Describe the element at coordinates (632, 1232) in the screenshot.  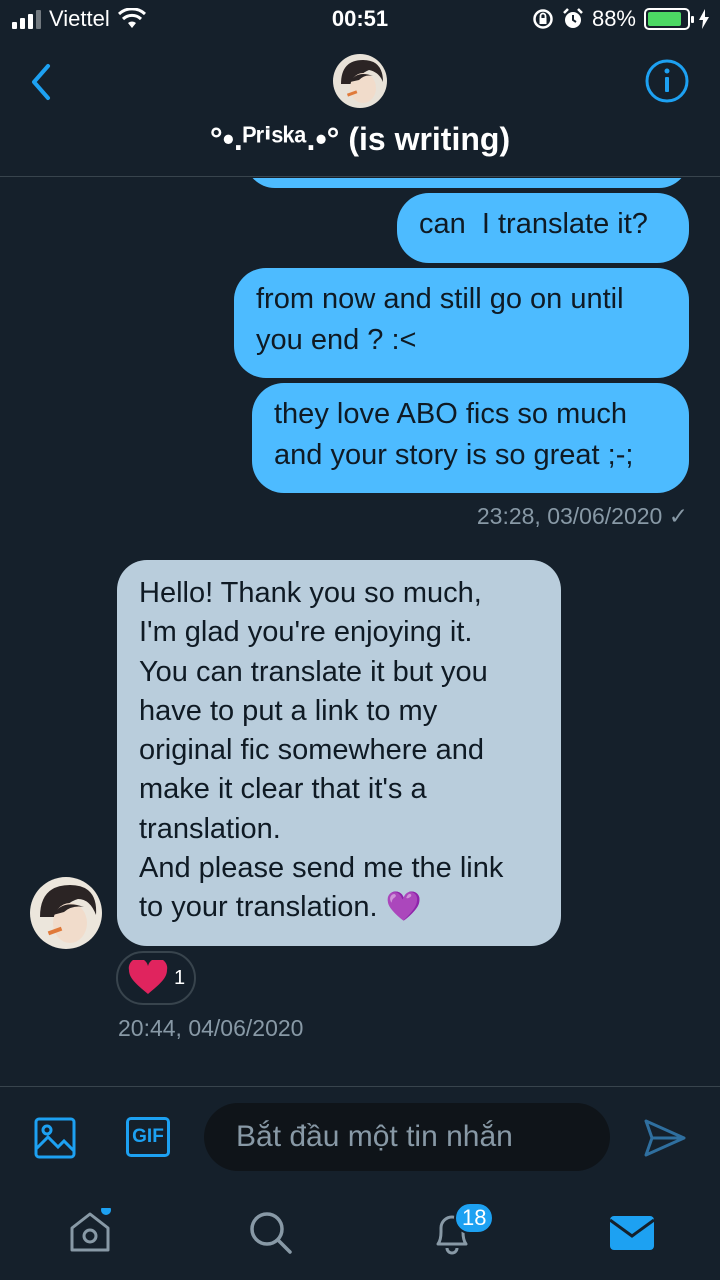
I see `messages-icon` at that location.